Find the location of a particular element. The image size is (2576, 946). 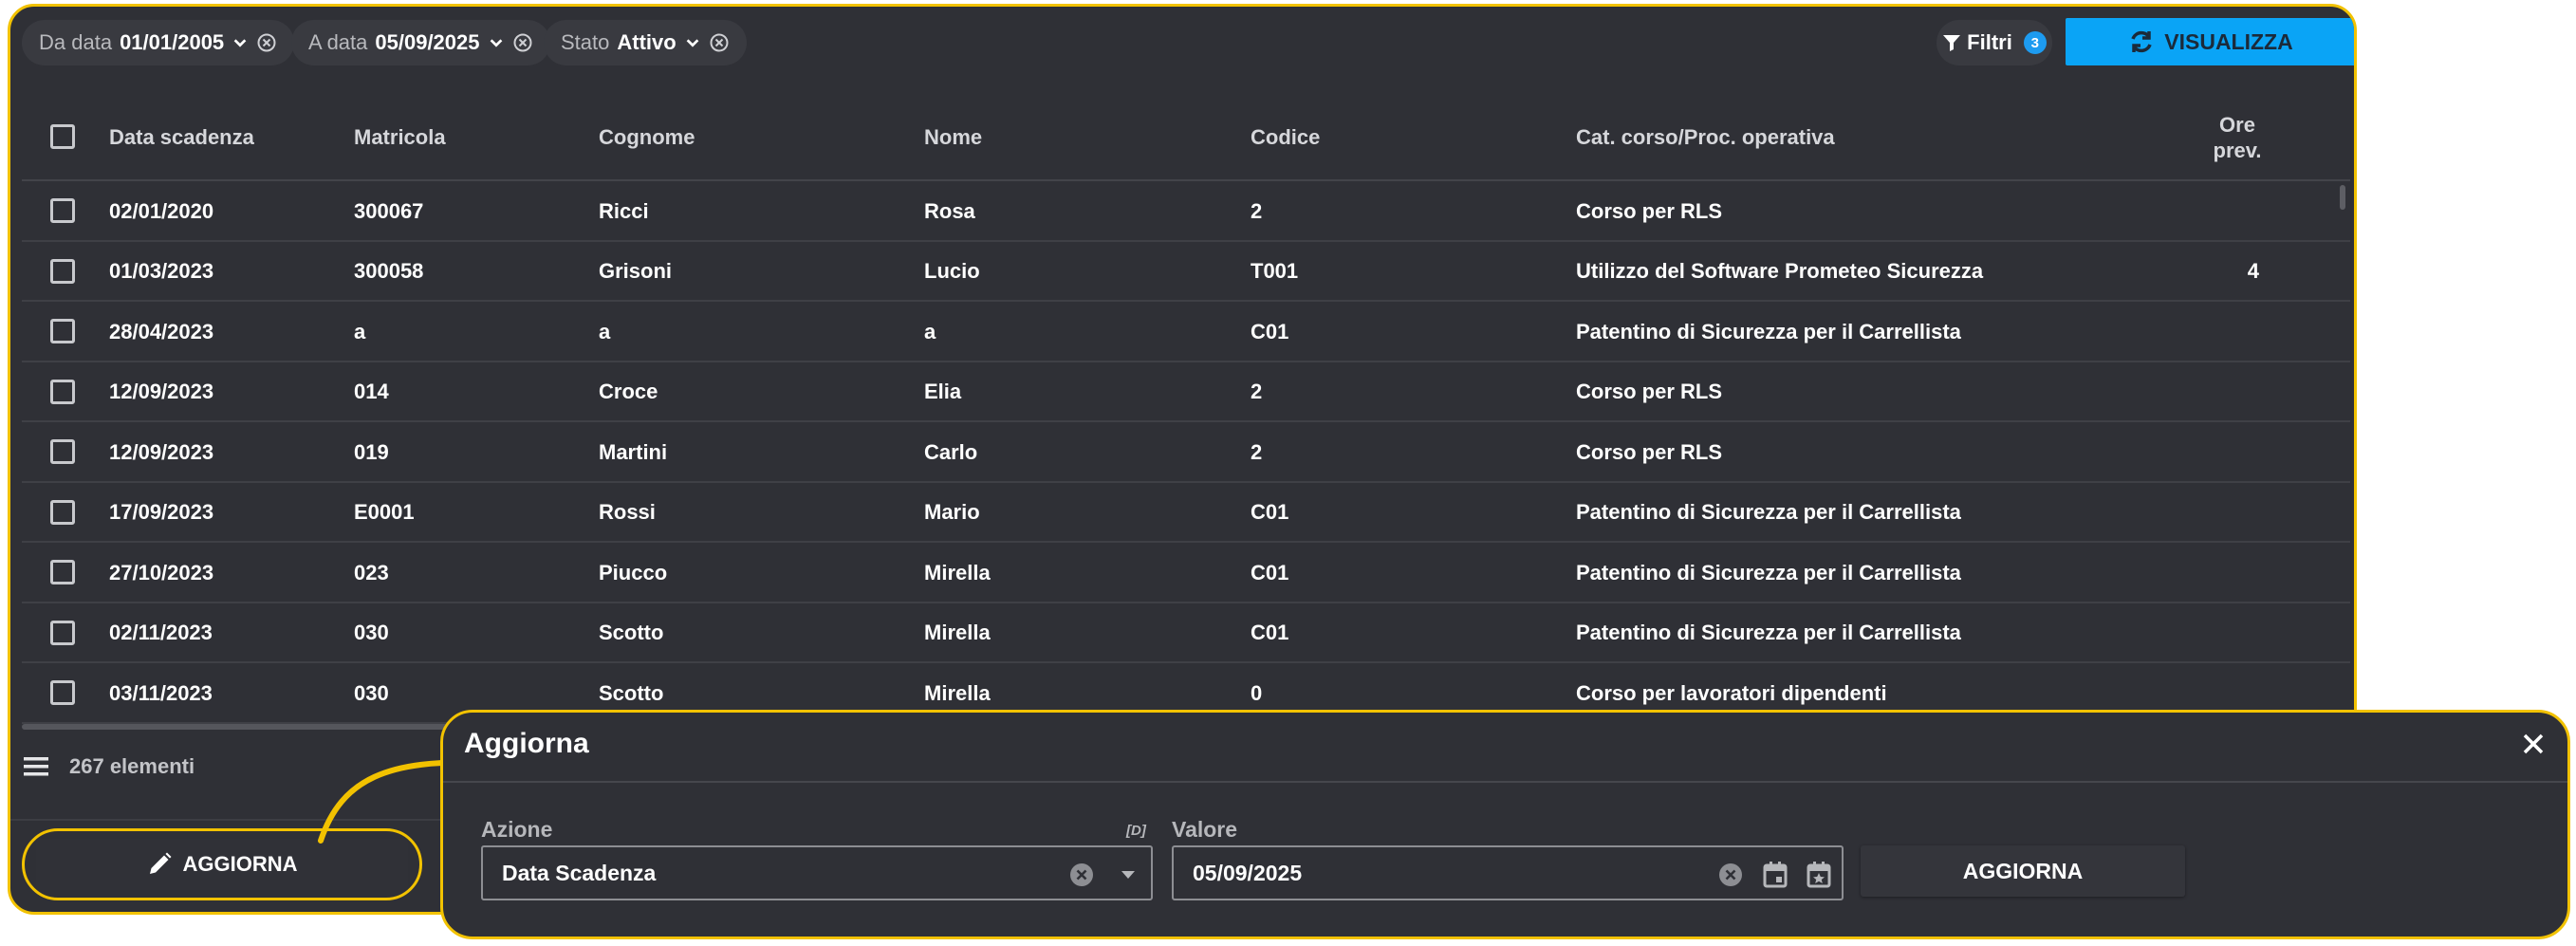

cell-codice: T001 is located at coordinates (1275, 271).